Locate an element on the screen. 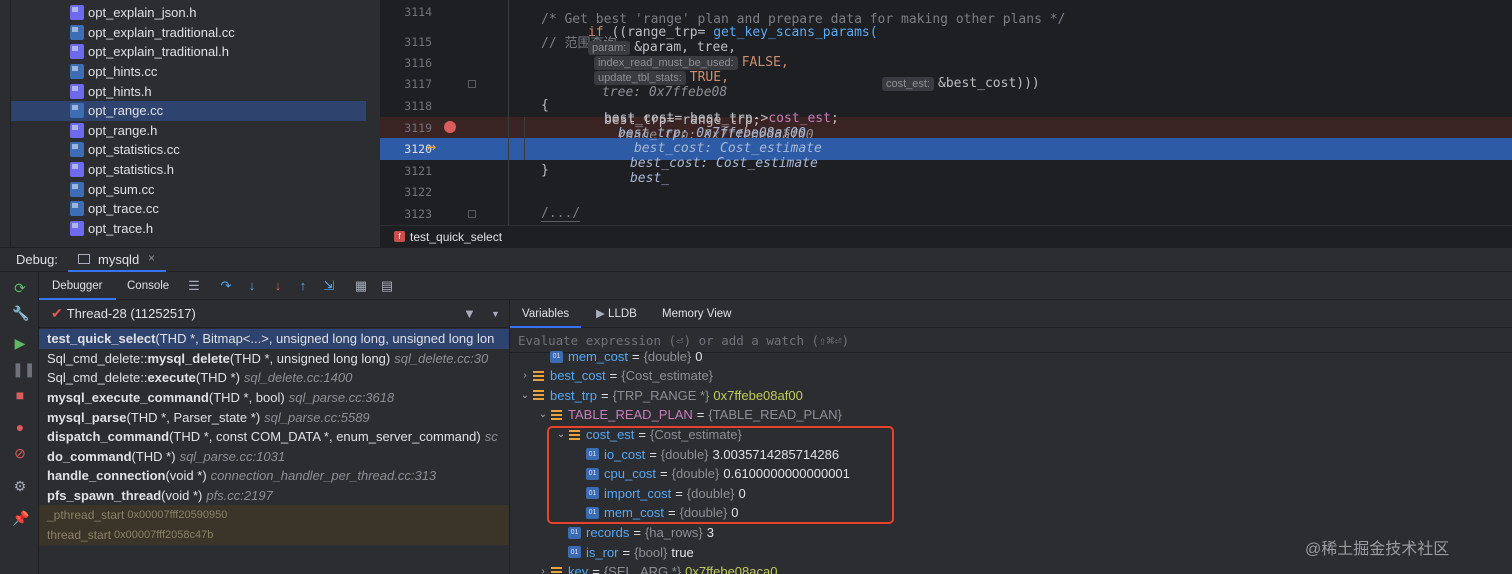 The image size is (1512, 574). tree-item-file: opt_statistics.cc is located at coordinates (188, 150).